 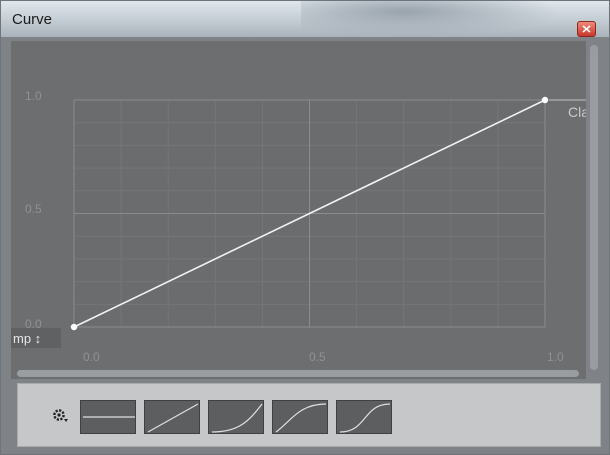 I want to click on preset-ease-in-button, so click(x=236, y=417).